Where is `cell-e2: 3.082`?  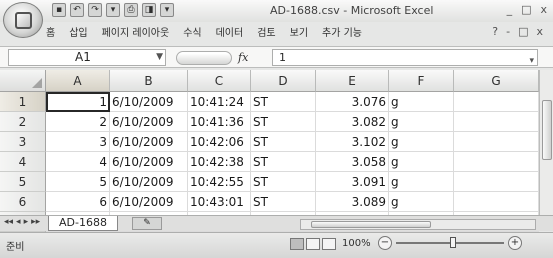 cell-e2: 3.082 is located at coordinates (352, 122).